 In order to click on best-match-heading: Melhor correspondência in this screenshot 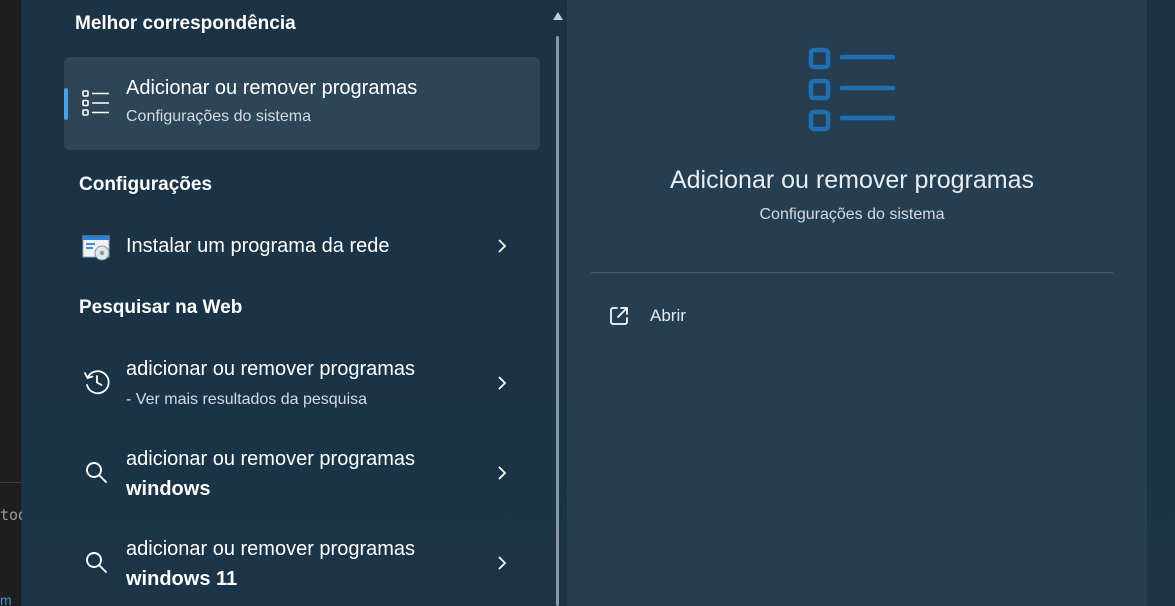, I will do `click(185, 23)`.